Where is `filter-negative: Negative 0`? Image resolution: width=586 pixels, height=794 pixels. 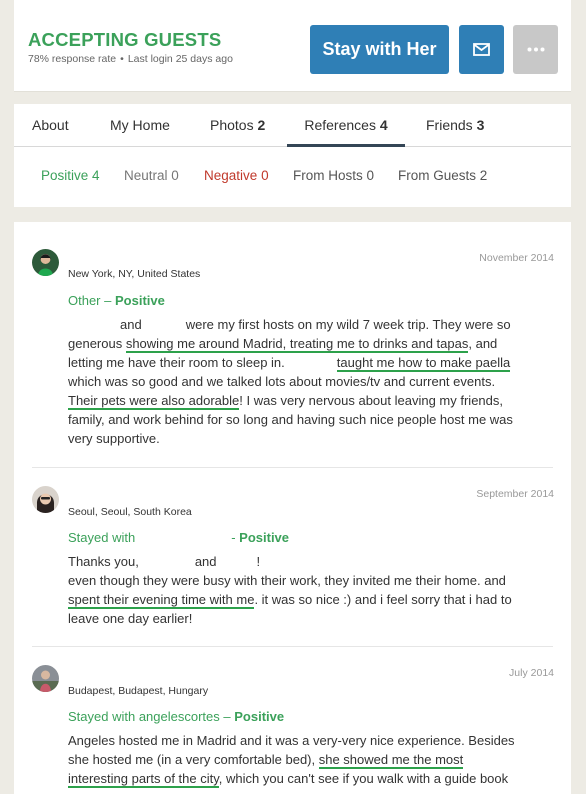
filter-negative: Negative 0 is located at coordinates (236, 175).